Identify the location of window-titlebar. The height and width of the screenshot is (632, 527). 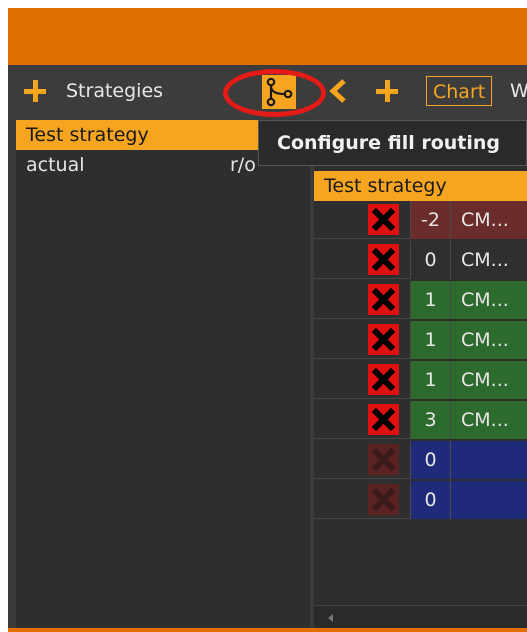
(267, 36).